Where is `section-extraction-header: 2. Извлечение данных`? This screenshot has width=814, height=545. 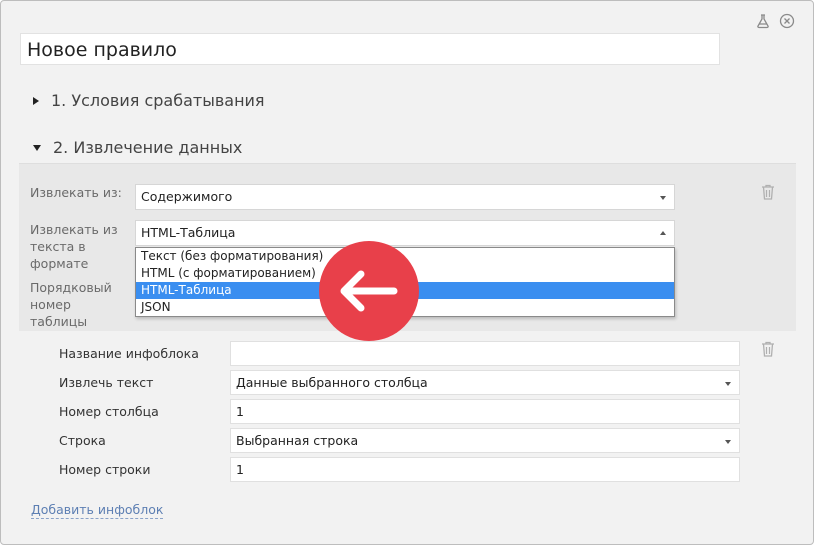 section-extraction-header: 2. Извлечение данных is located at coordinates (137, 147).